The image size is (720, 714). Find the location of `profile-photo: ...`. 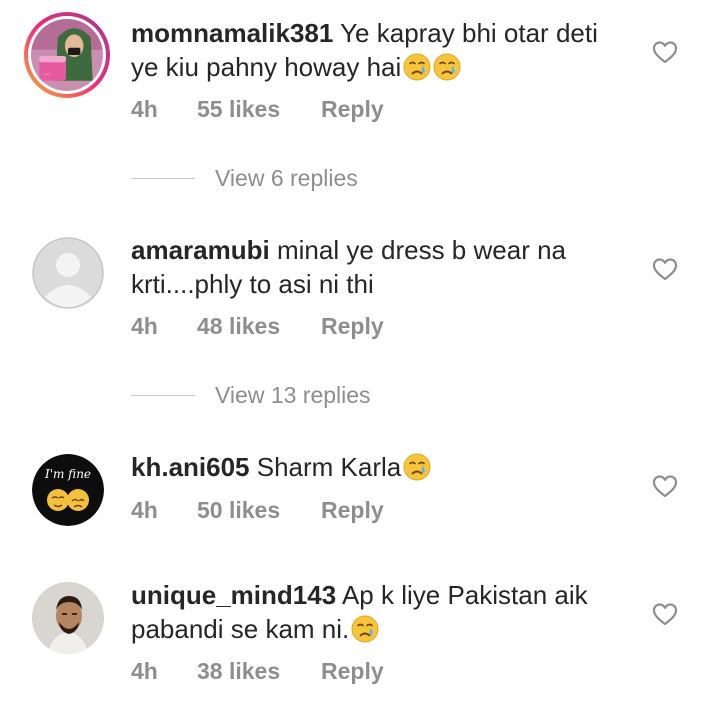

profile-photo: ... is located at coordinates (67, 55).